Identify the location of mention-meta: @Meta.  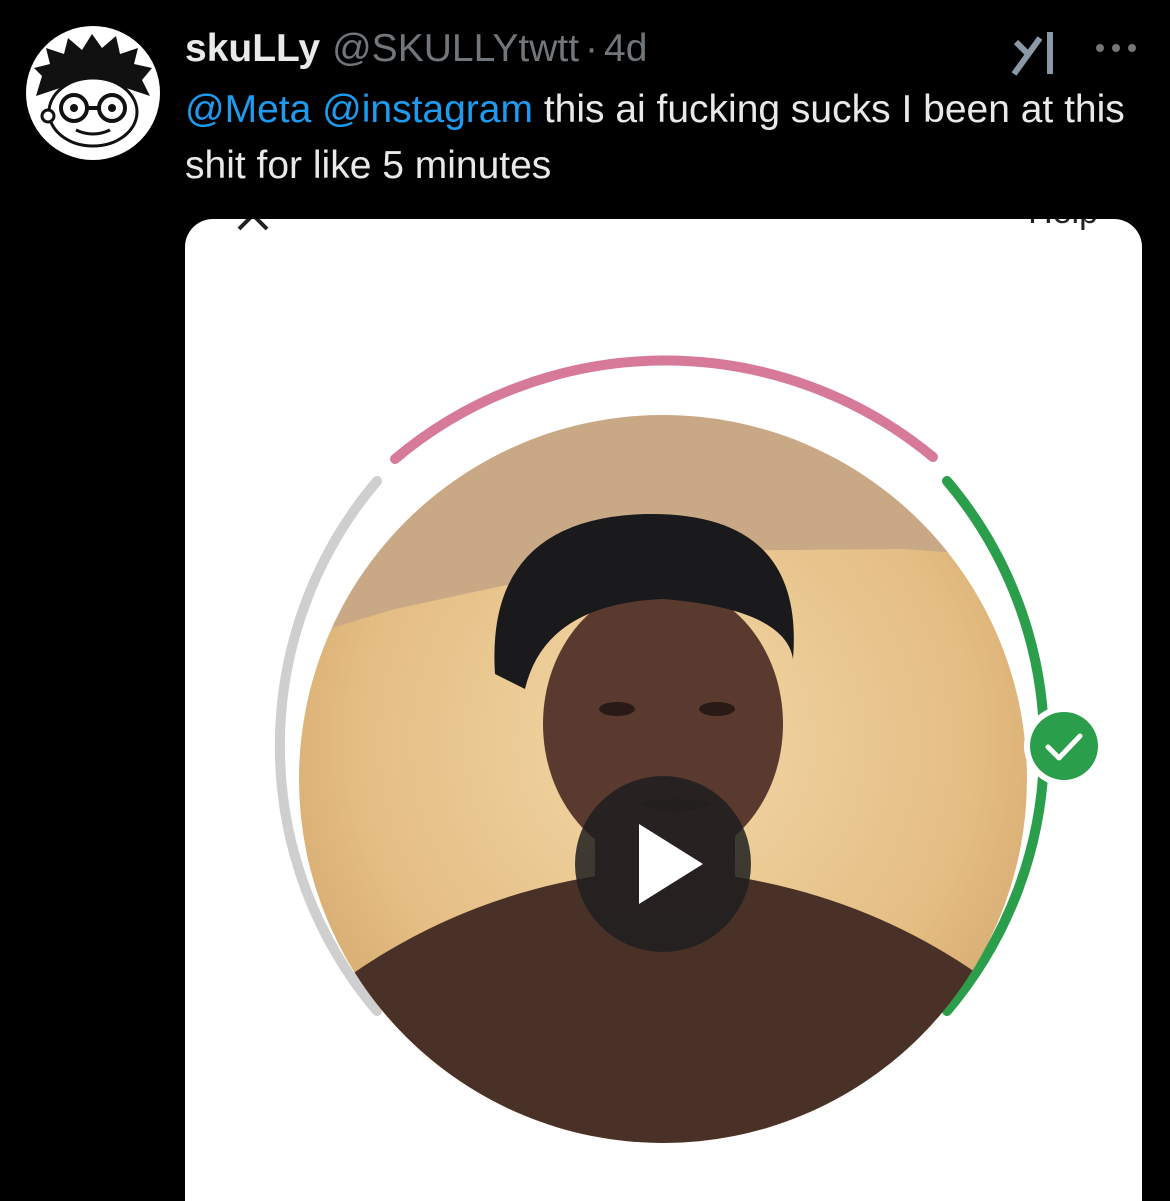
(248, 109).